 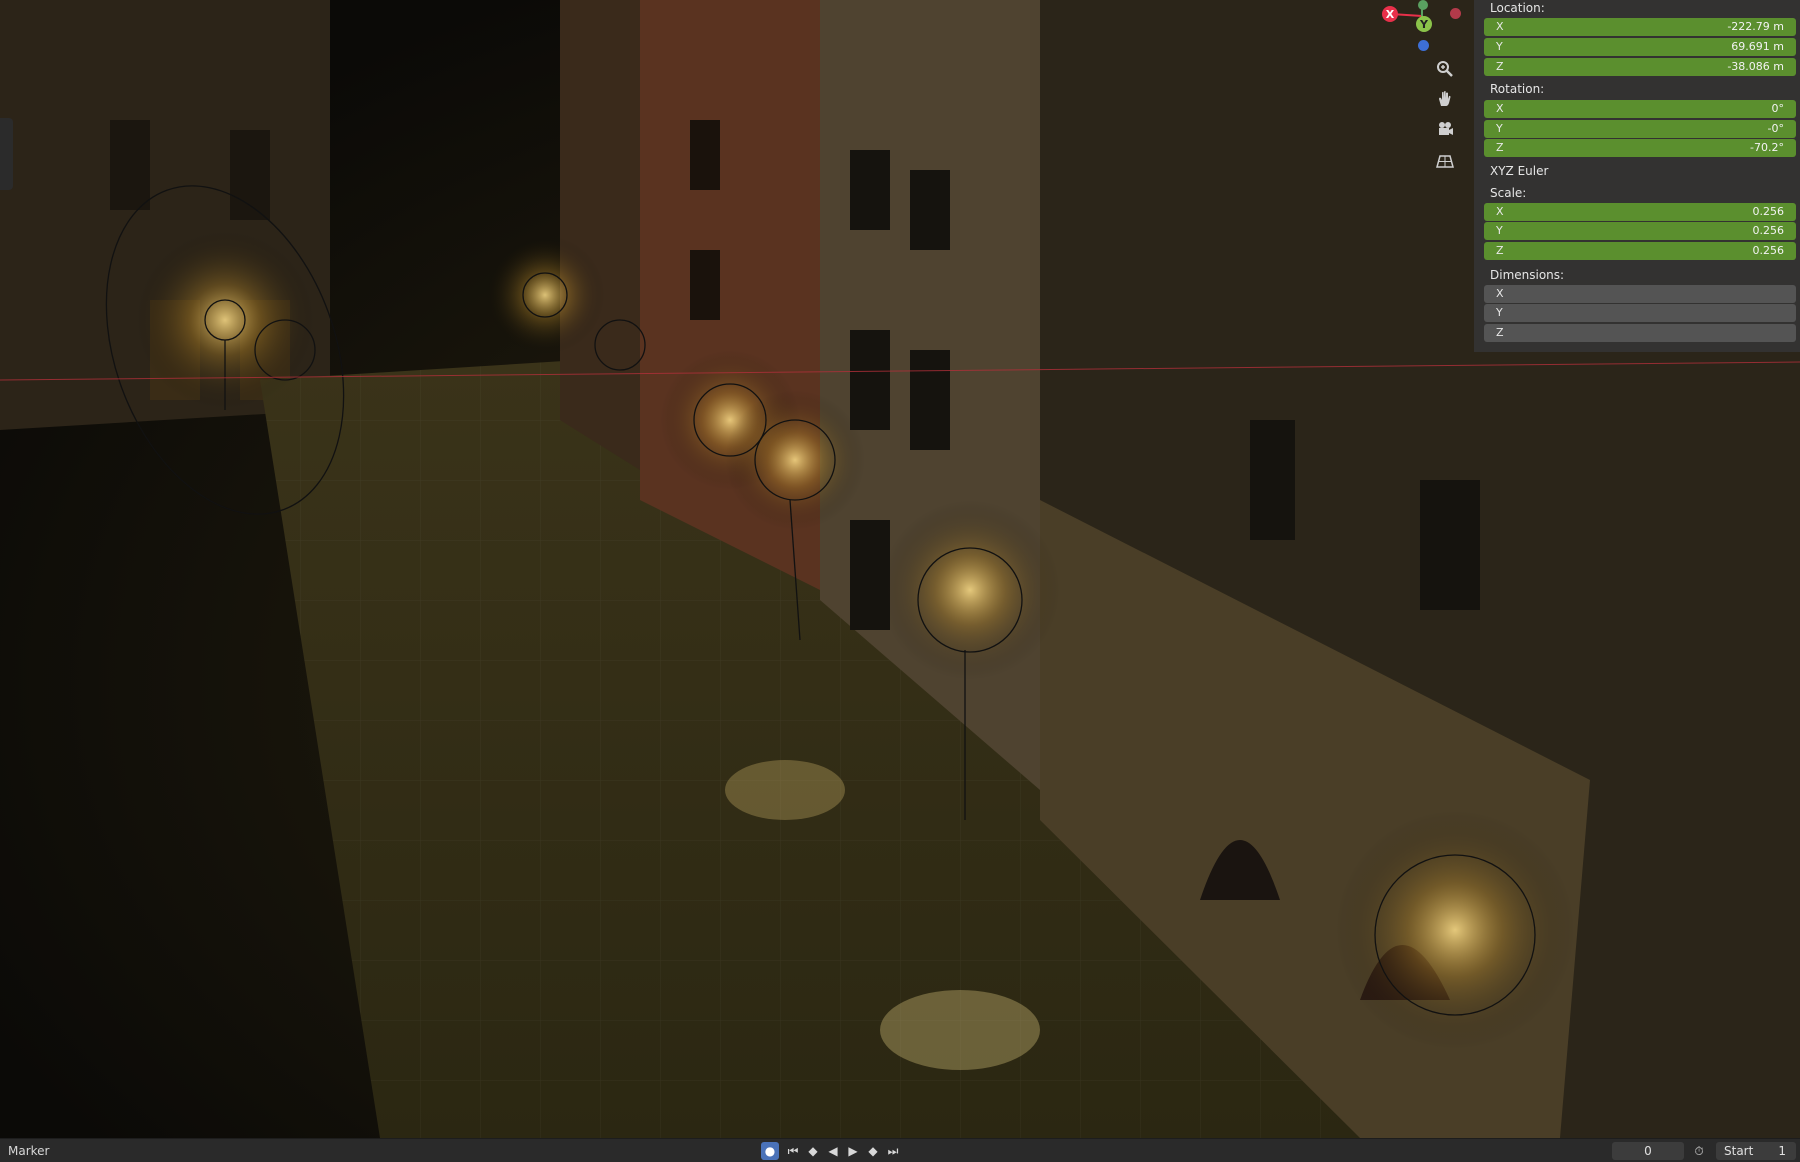 What do you see at coordinates (1640, 313) in the screenshot?
I see `dimensions-y-field: Y` at bounding box center [1640, 313].